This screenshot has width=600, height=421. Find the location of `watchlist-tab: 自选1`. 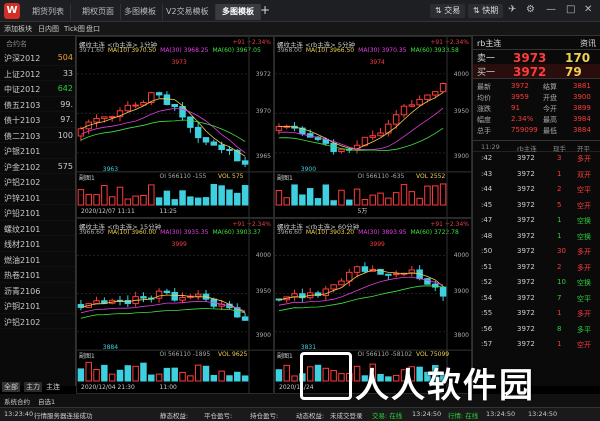

watchlist-tab: 自选1 is located at coordinates (46, 401).